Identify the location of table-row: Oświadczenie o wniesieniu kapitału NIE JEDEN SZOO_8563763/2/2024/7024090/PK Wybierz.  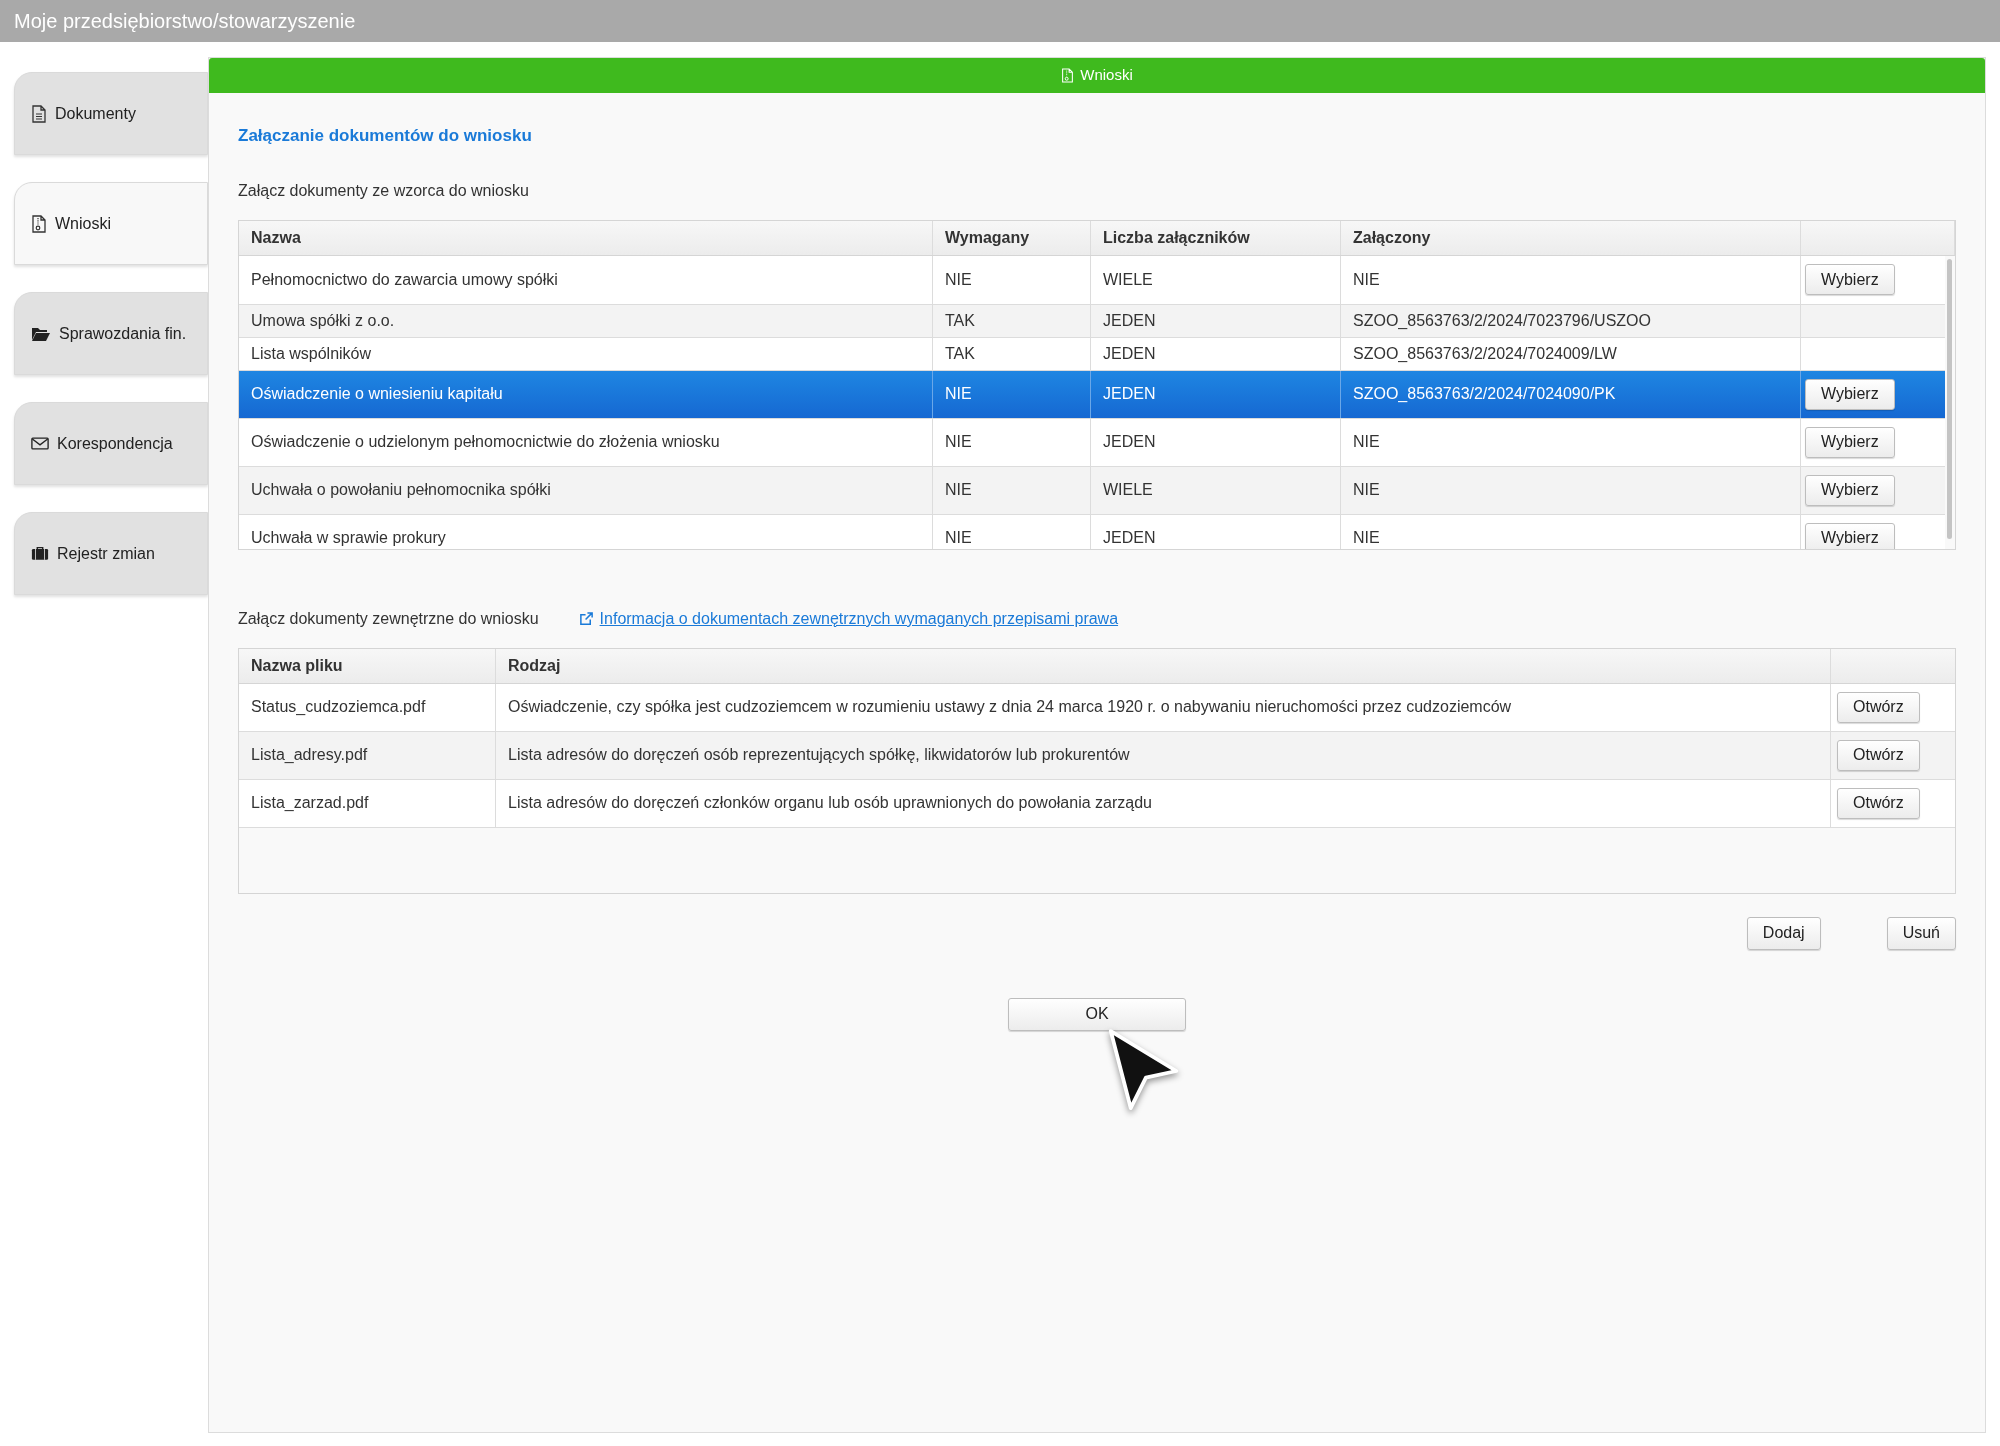
(1092, 394).